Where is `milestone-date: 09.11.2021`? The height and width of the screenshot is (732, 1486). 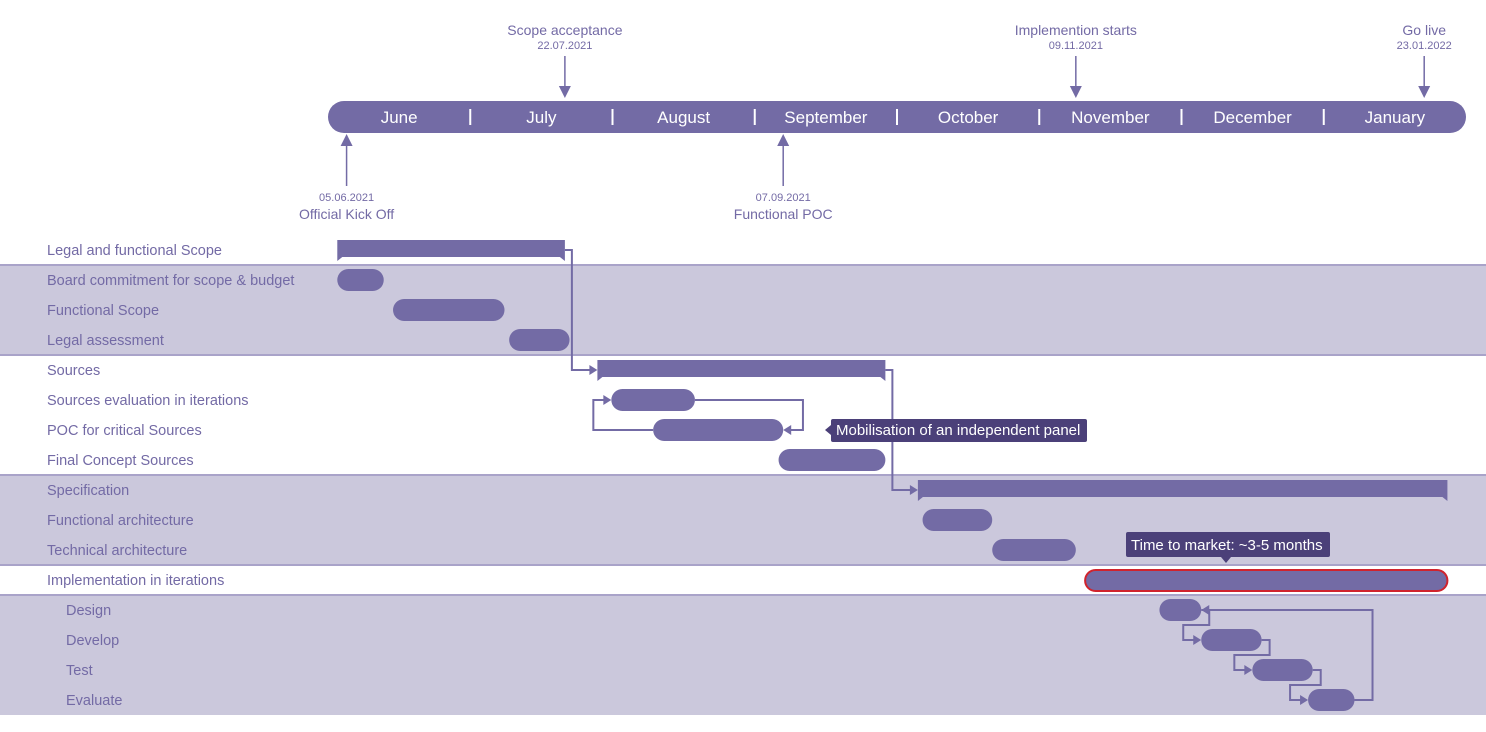
milestone-date: 09.11.2021 is located at coordinates (1076, 46).